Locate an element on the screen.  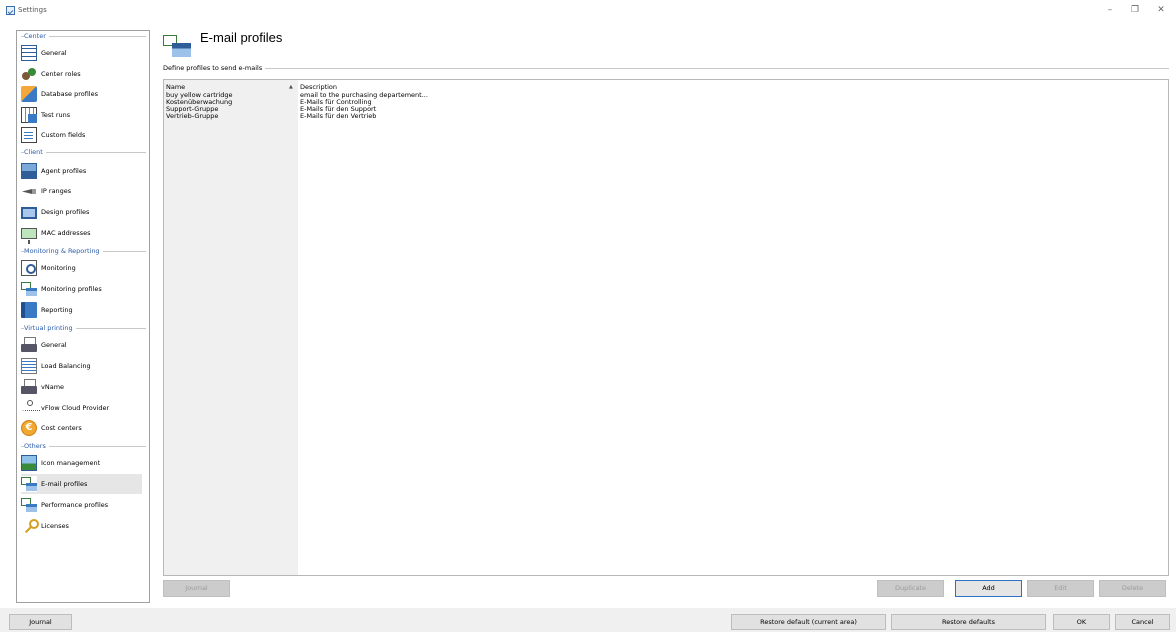
title-bar: Settings – ❐ ✕ is located at coordinates (588, 11).